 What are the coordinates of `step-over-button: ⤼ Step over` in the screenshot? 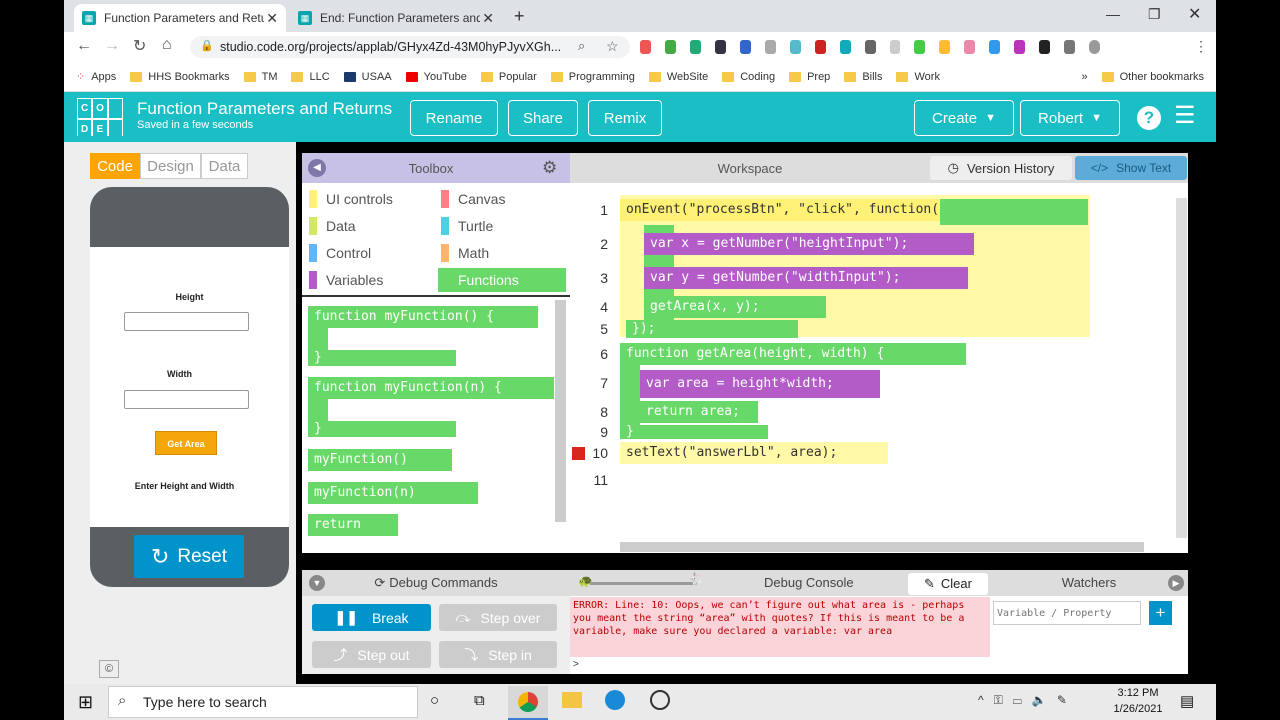 It's located at (498, 617).